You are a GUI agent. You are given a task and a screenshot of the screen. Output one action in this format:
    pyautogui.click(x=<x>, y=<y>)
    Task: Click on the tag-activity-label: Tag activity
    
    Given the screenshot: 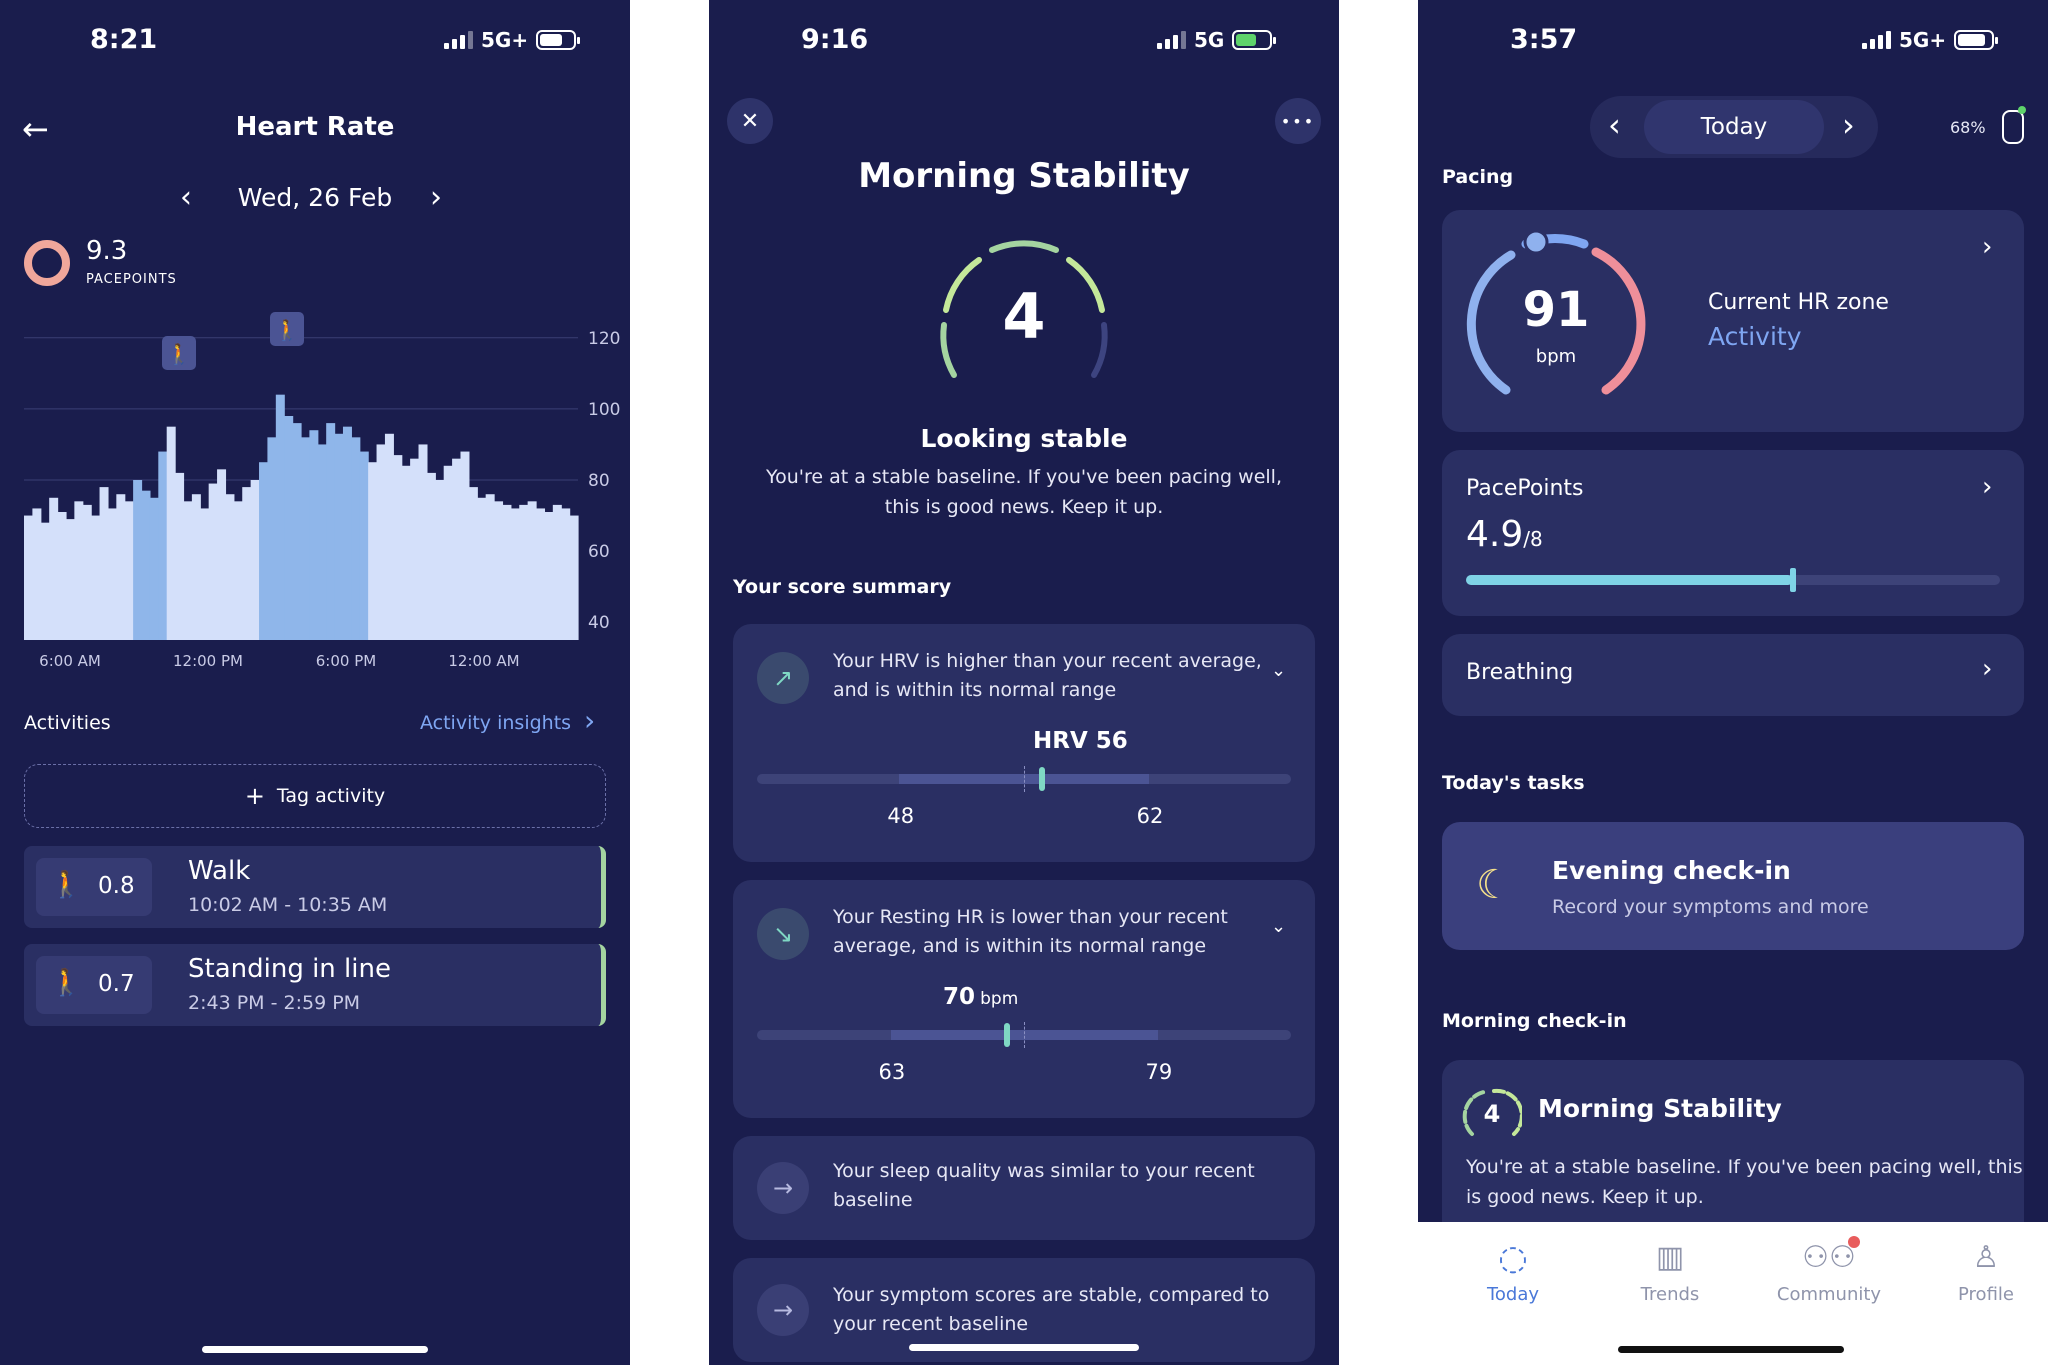 What is the action you would take?
    pyautogui.click(x=331, y=796)
    